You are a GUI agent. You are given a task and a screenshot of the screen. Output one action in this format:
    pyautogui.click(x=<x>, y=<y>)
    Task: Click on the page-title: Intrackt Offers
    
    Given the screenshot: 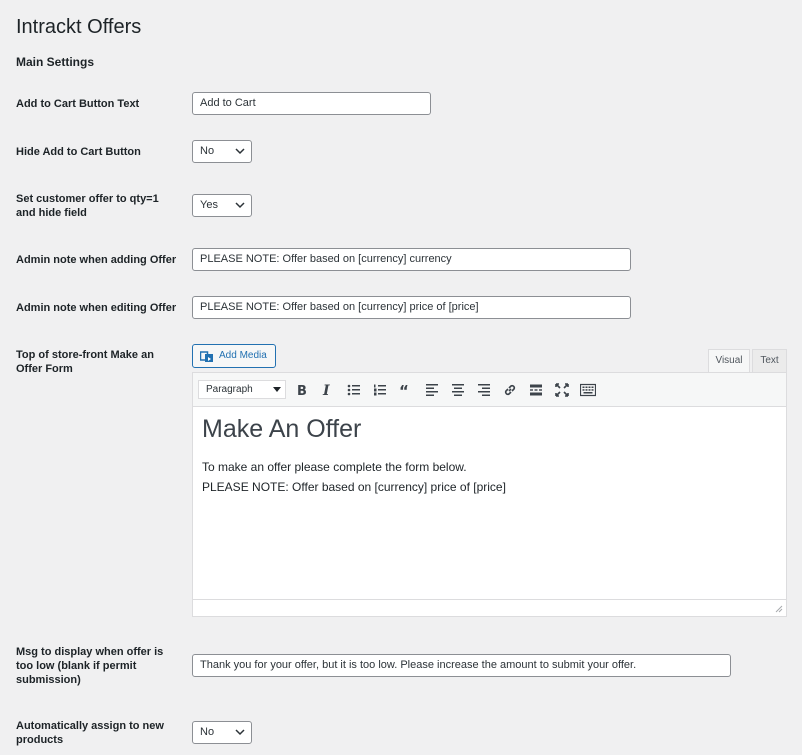 What is the action you would take?
    pyautogui.click(x=79, y=27)
    